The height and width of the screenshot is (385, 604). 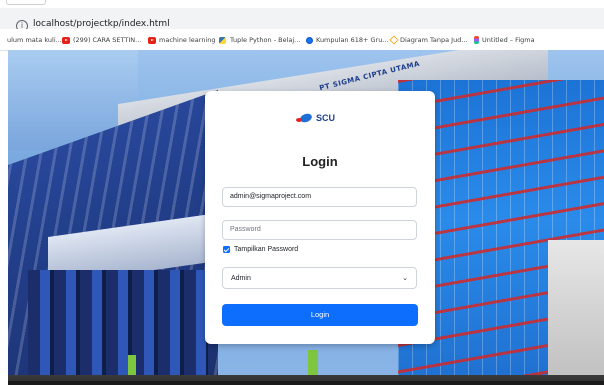 What do you see at coordinates (476, 40) in the screenshot?
I see `figma-icon` at bounding box center [476, 40].